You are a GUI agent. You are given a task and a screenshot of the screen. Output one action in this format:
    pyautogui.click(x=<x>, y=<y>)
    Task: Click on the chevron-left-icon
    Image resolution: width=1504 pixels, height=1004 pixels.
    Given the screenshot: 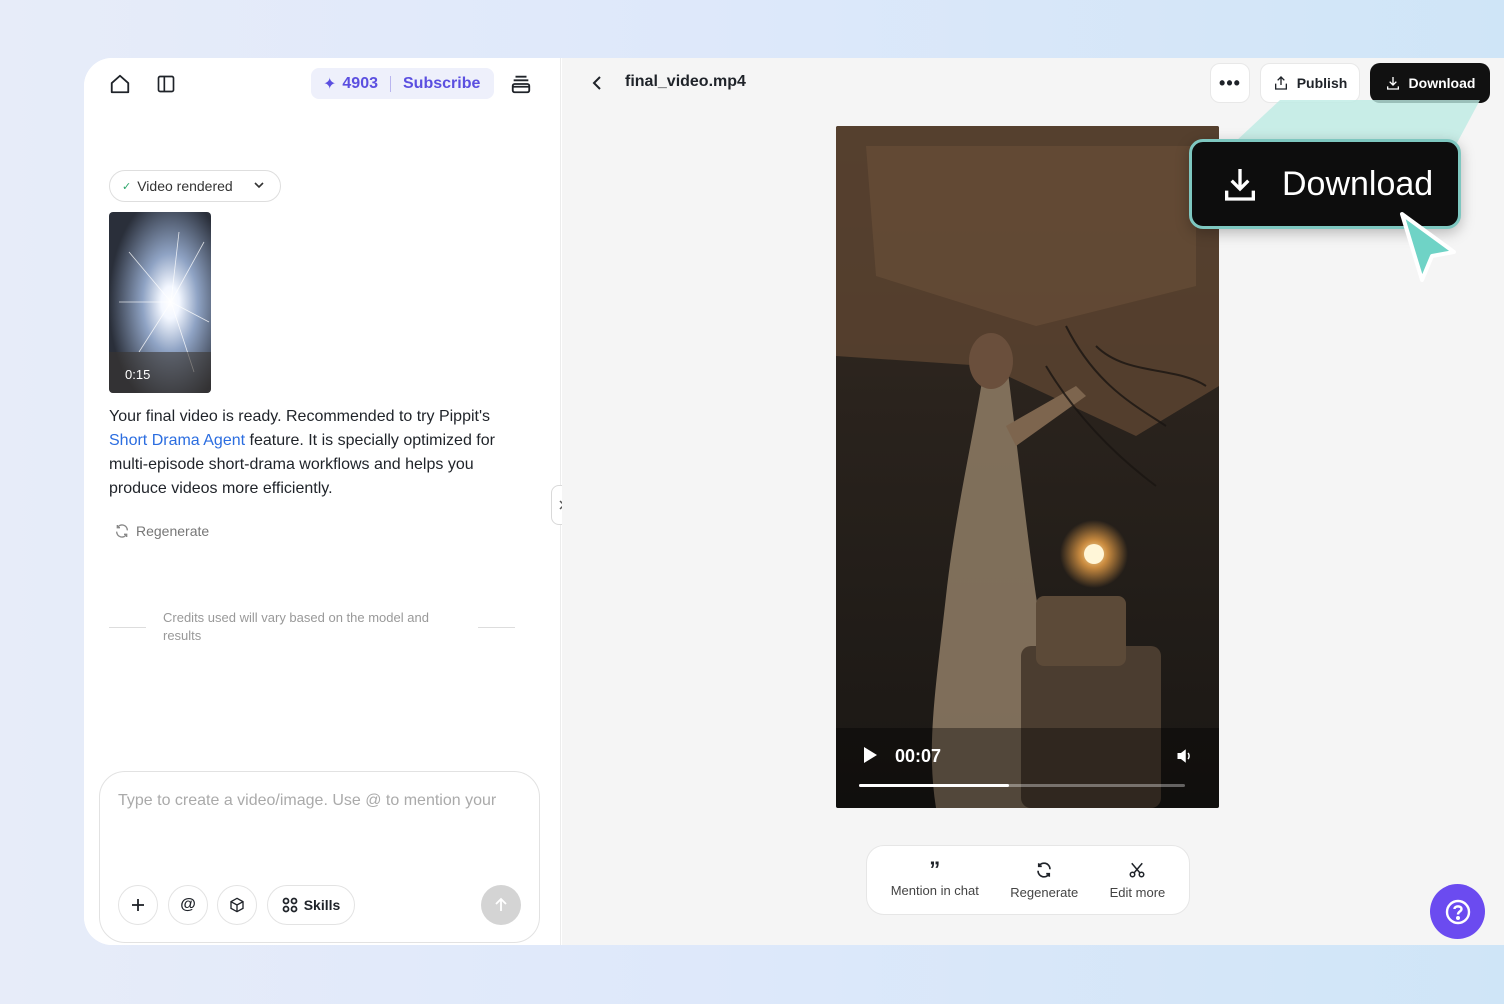 What is the action you would take?
    pyautogui.click(x=596, y=83)
    